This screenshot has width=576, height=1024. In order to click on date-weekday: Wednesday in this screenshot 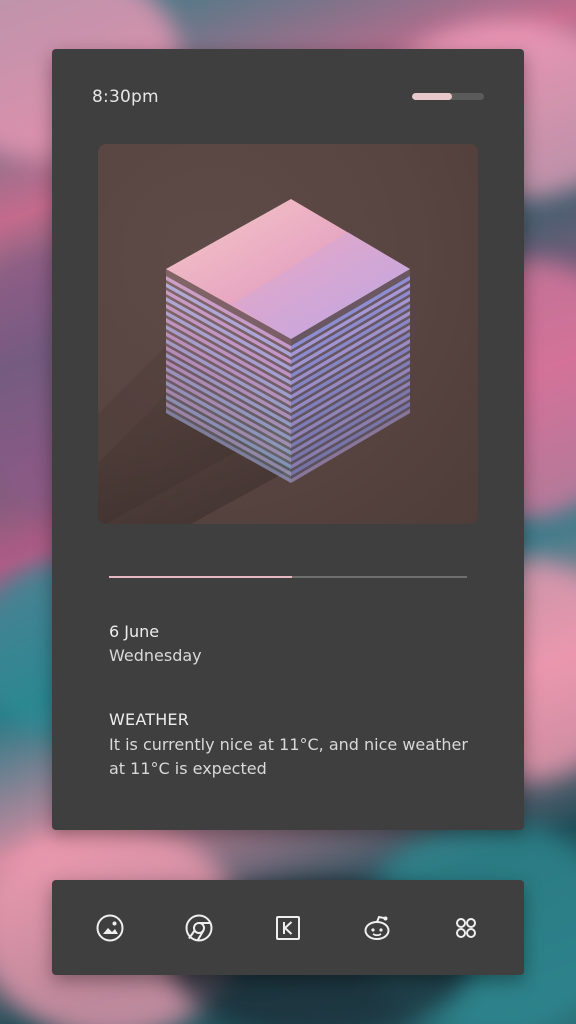, I will do `click(155, 655)`.